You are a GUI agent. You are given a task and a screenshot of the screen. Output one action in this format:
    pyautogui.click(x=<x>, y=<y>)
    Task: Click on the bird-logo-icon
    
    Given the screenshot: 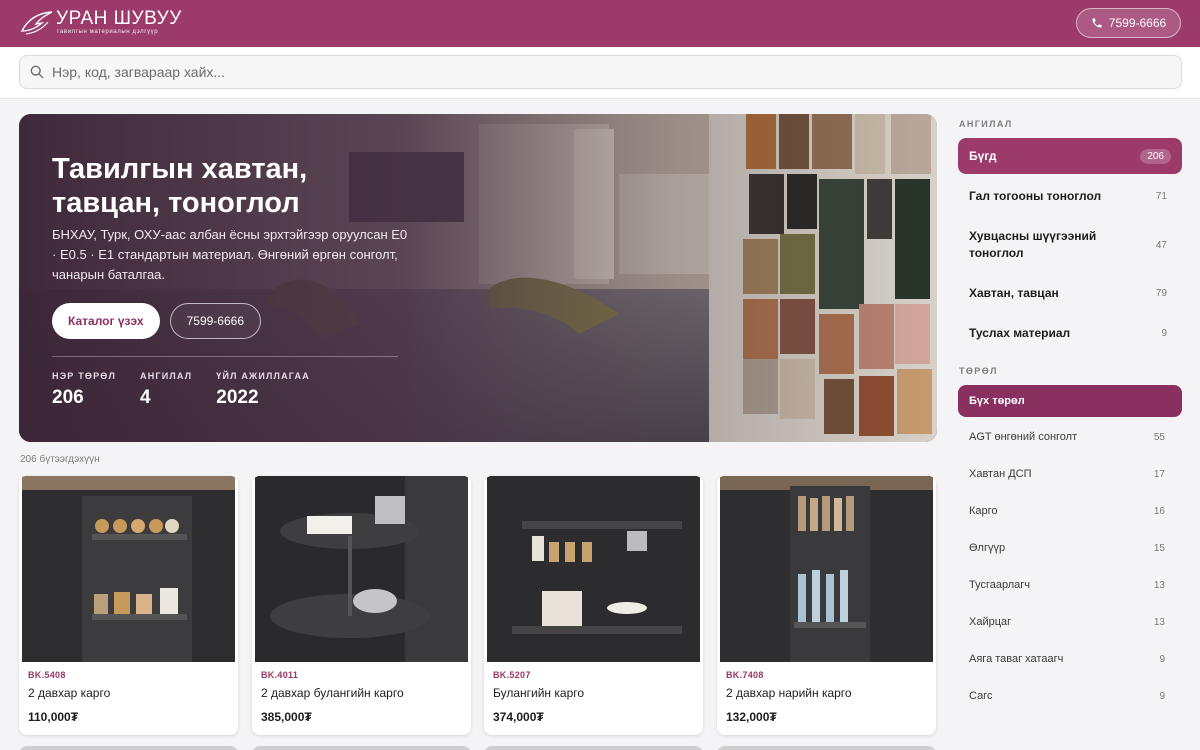 What is the action you would take?
    pyautogui.click(x=36, y=23)
    